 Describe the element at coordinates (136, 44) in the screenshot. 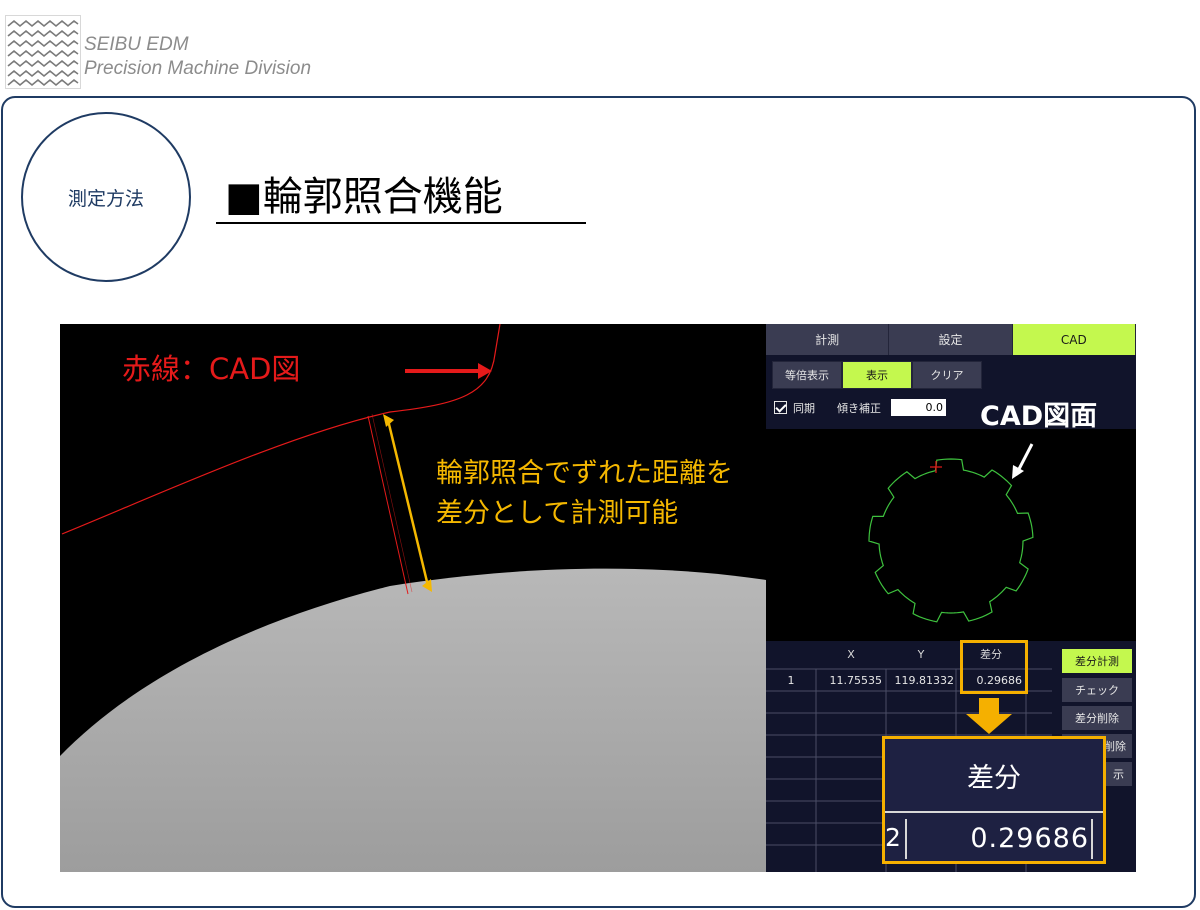

I see `company-line1: SEIBU EDM` at that location.